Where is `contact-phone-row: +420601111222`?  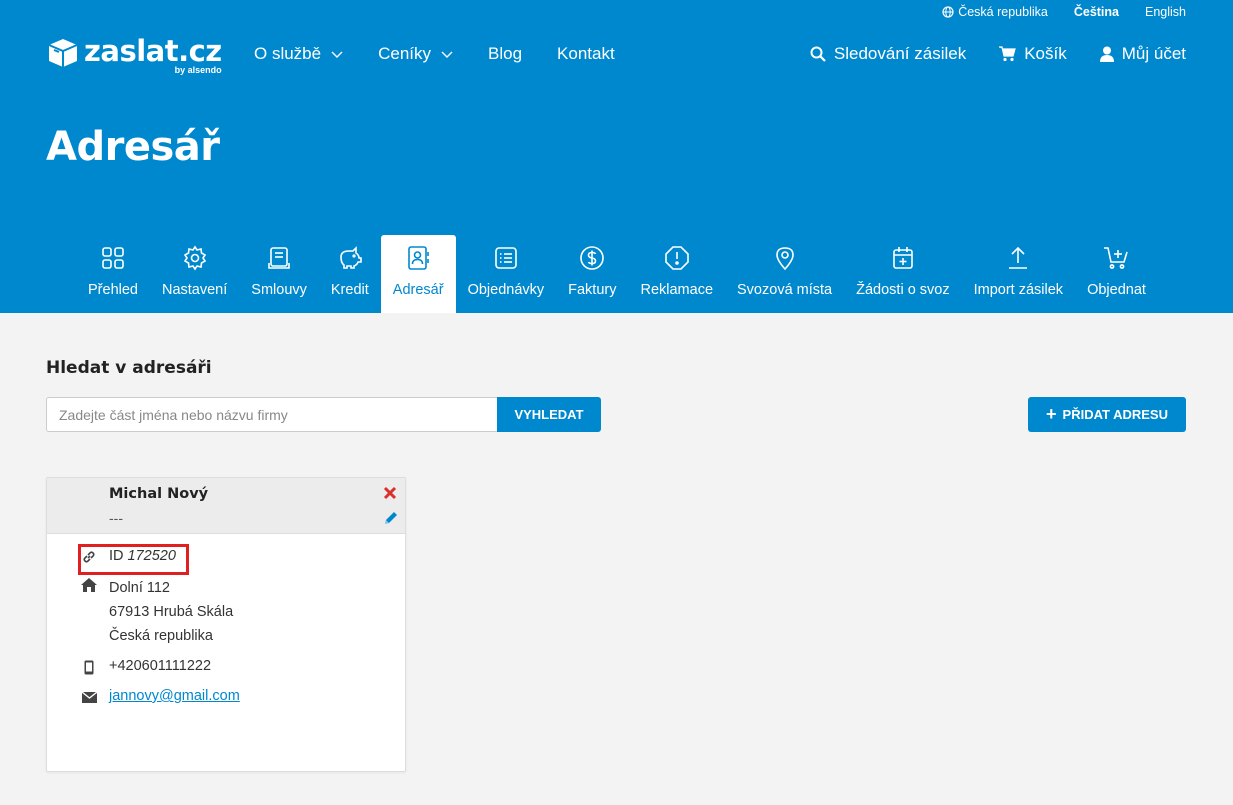
contact-phone-row: +420601111222 is located at coordinates (146, 666).